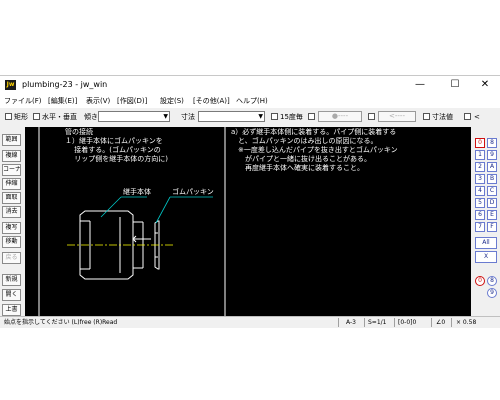 The image size is (500, 400). Describe the element at coordinates (134, 116) in the screenshot. I see `tilt-combo: ▼` at that location.